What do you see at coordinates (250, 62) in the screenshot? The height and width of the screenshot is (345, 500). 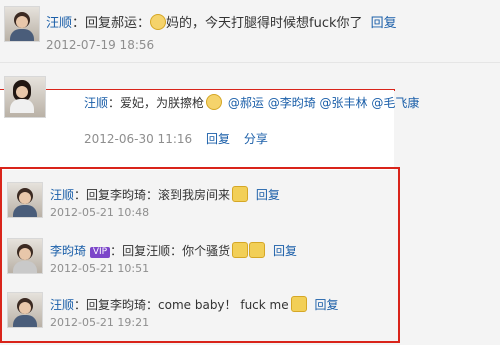 I see `divider` at bounding box center [250, 62].